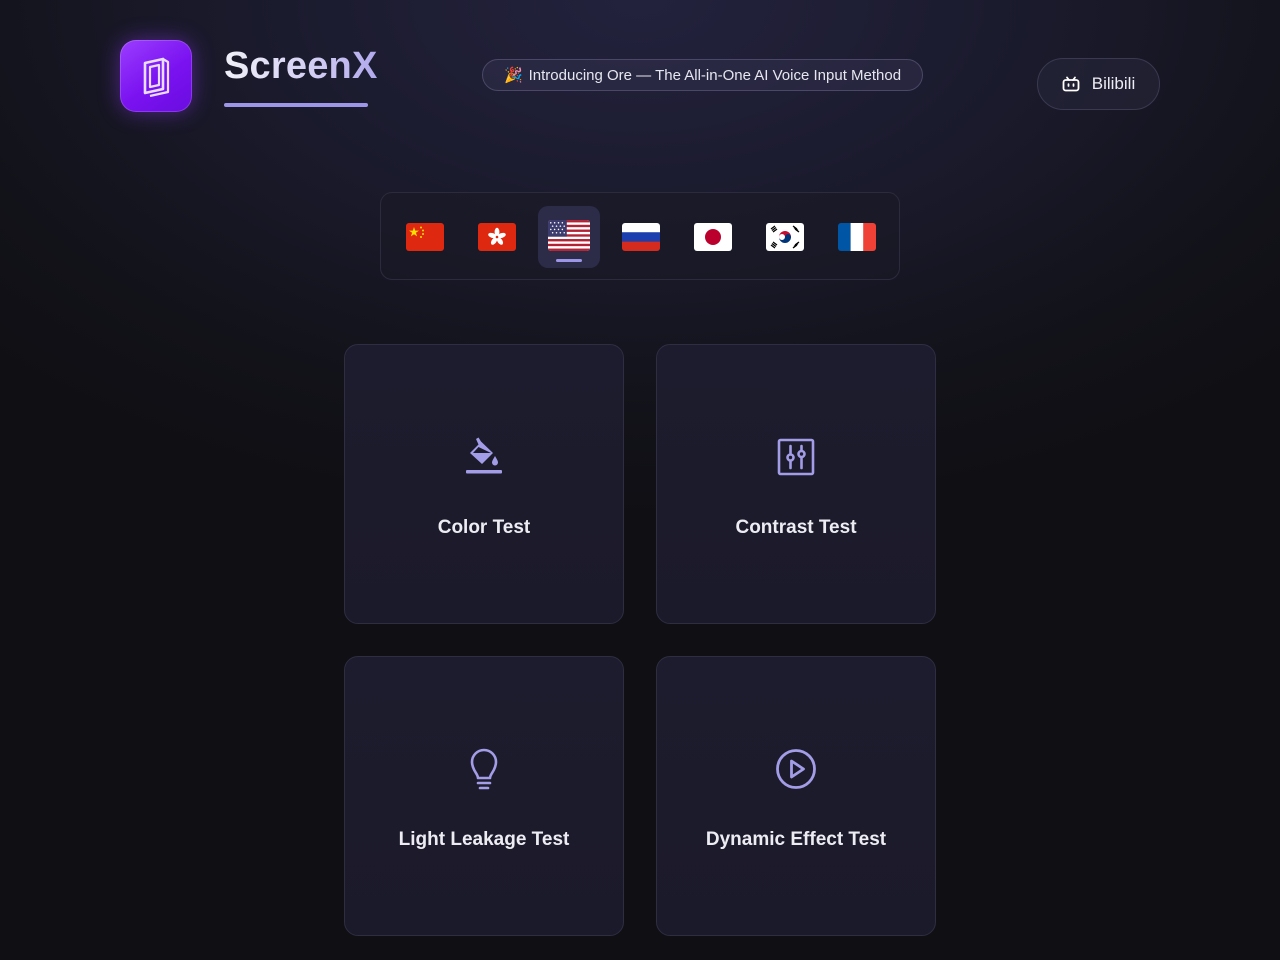 The height and width of the screenshot is (960, 1280). I want to click on sliders-icon, so click(796, 457).